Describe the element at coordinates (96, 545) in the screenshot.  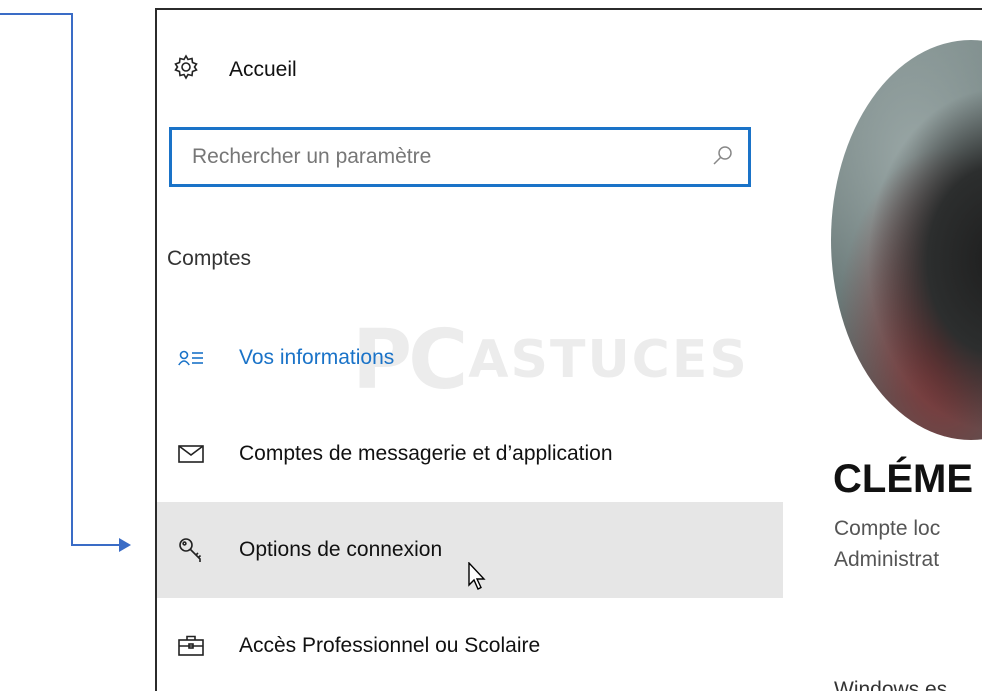
I see `arrow-bottom-segment` at that location.